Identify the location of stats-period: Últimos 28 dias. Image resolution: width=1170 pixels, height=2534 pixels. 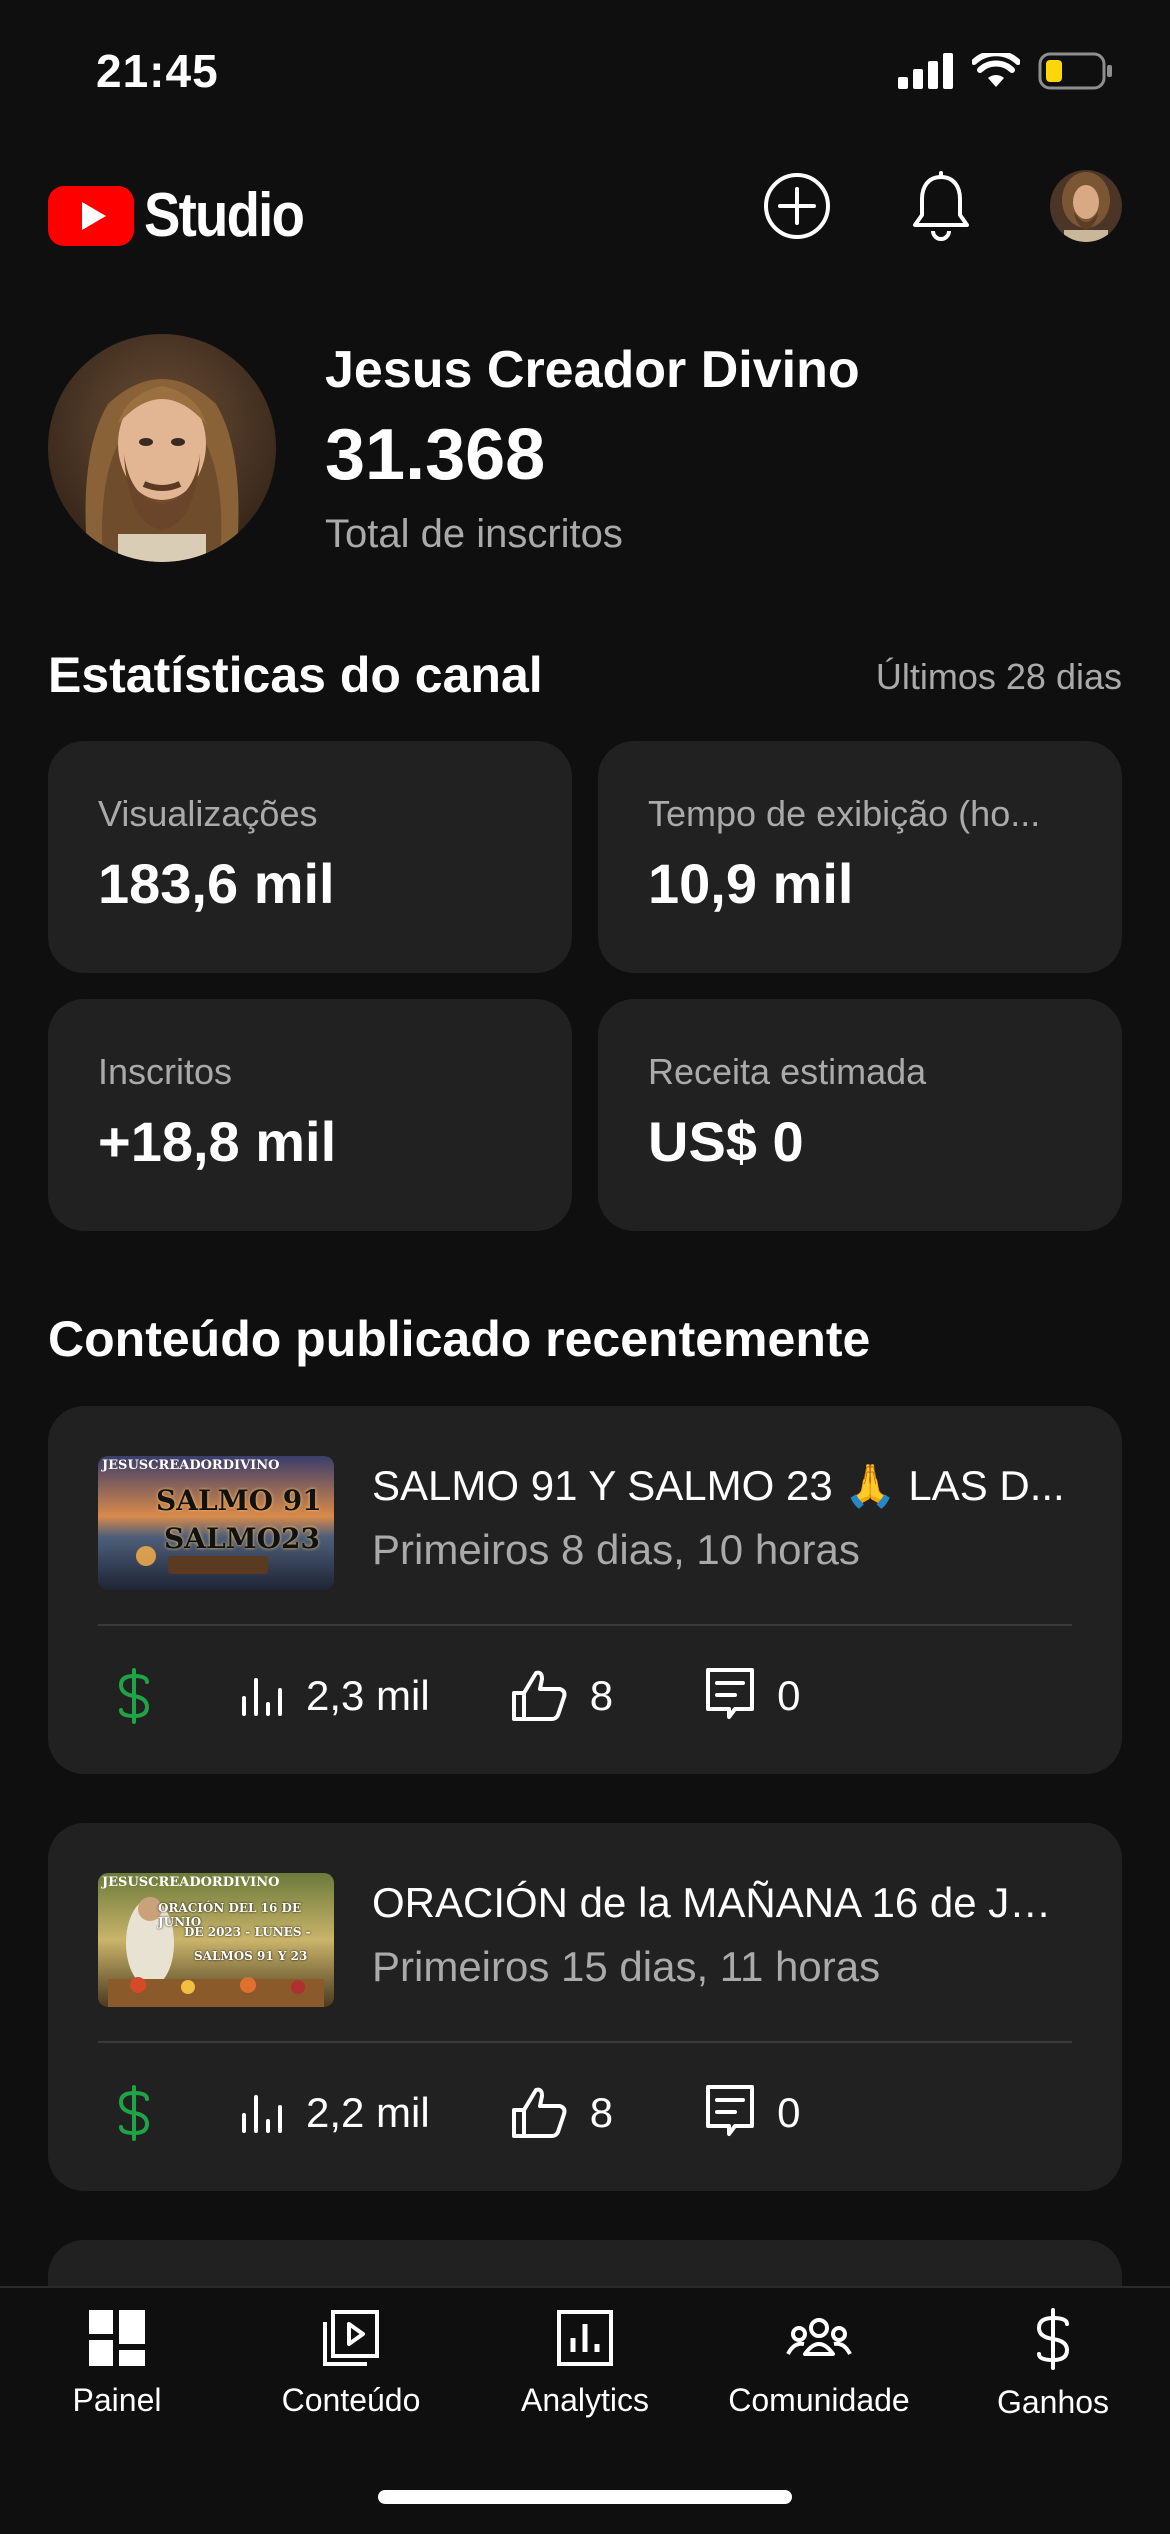
(999, 677).